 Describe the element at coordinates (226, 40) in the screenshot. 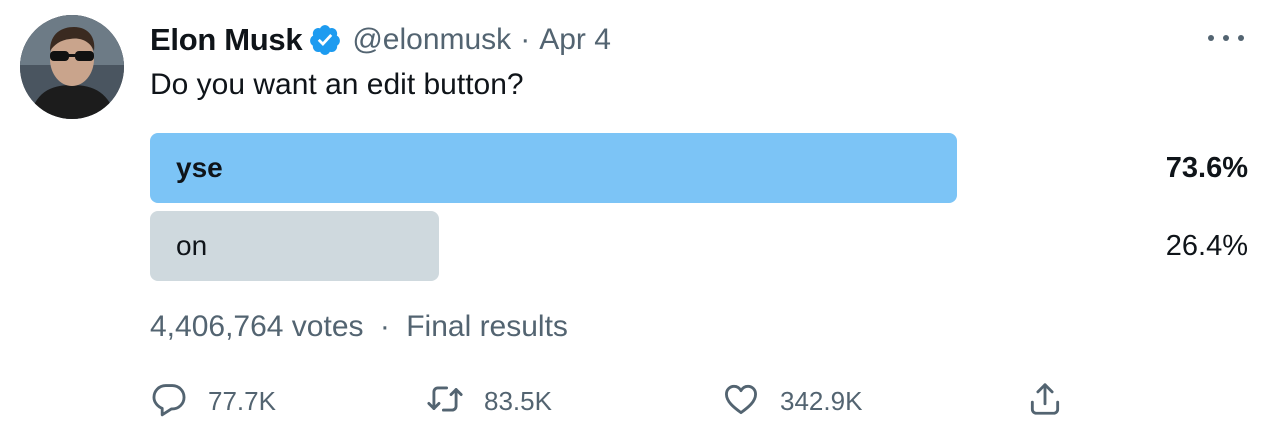

I see `author-name: Elon Musk` at that location.